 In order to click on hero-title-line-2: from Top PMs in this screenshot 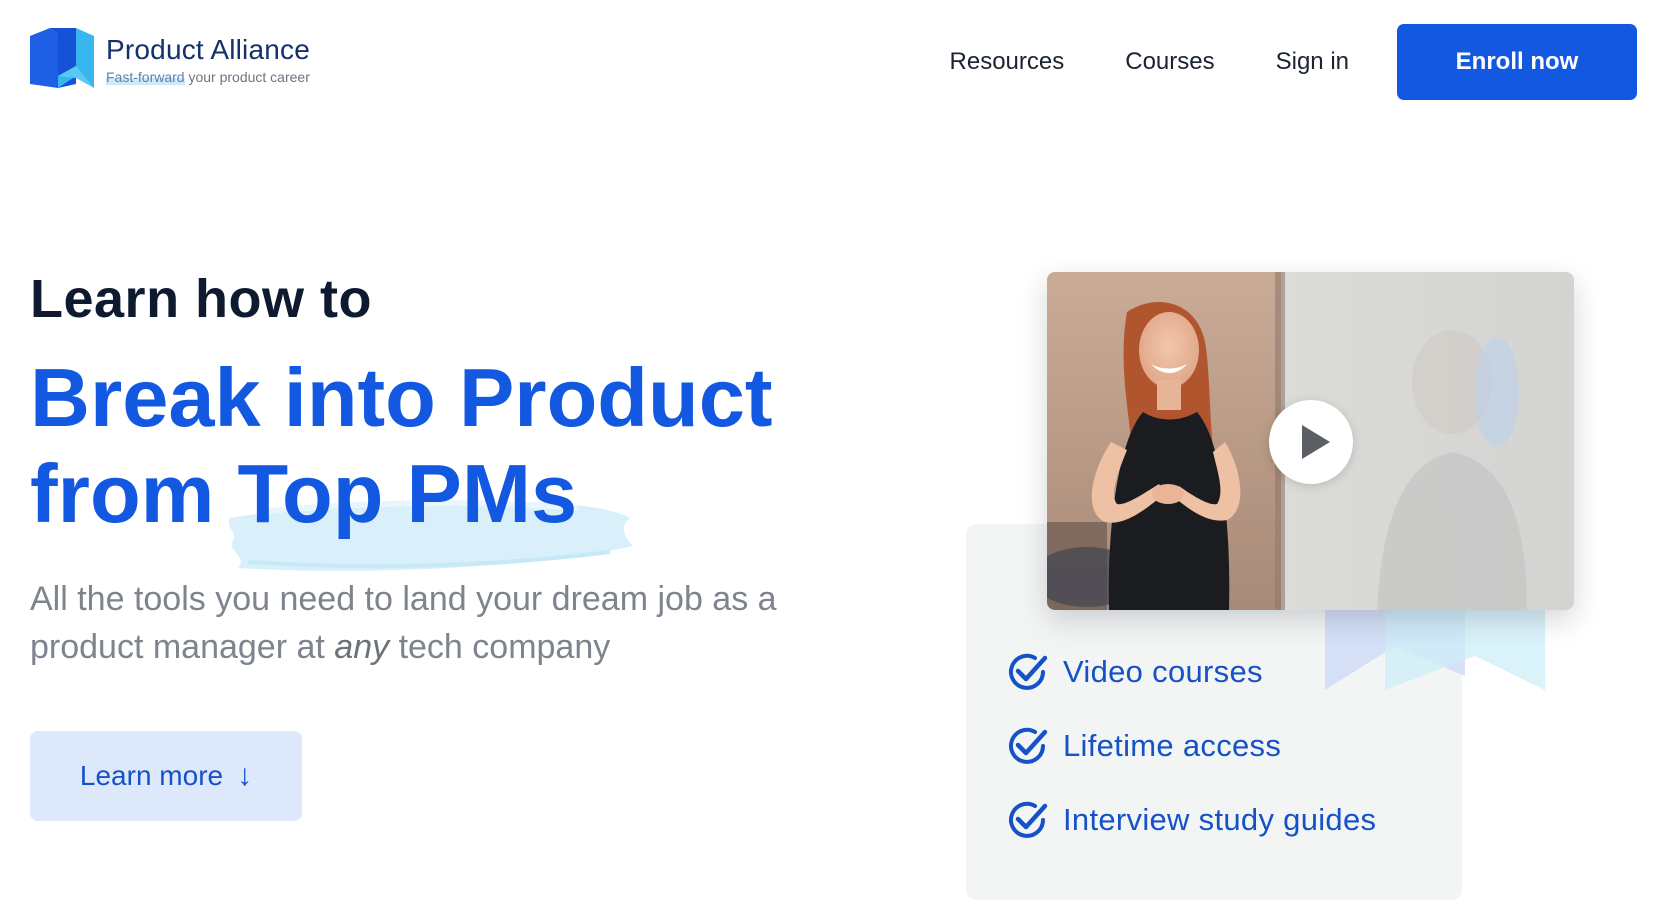, I will do `click(440, 508)`.